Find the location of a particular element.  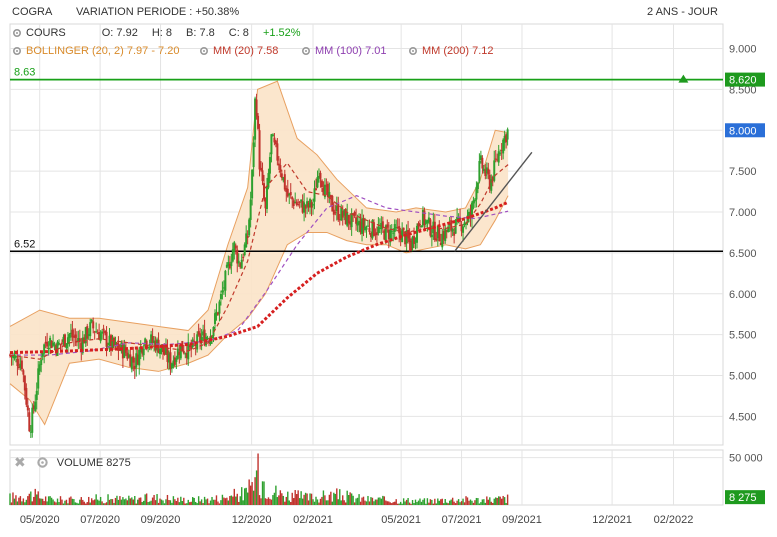

bollinger-legend: BOLLINGER (20, 2) 7.97 - 7.20 is located at coordinates (95, 51).